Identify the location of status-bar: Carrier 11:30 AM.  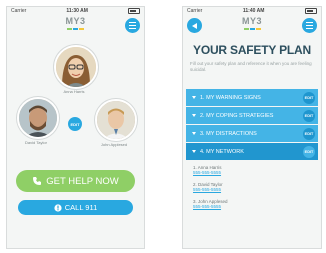
(75, 11).